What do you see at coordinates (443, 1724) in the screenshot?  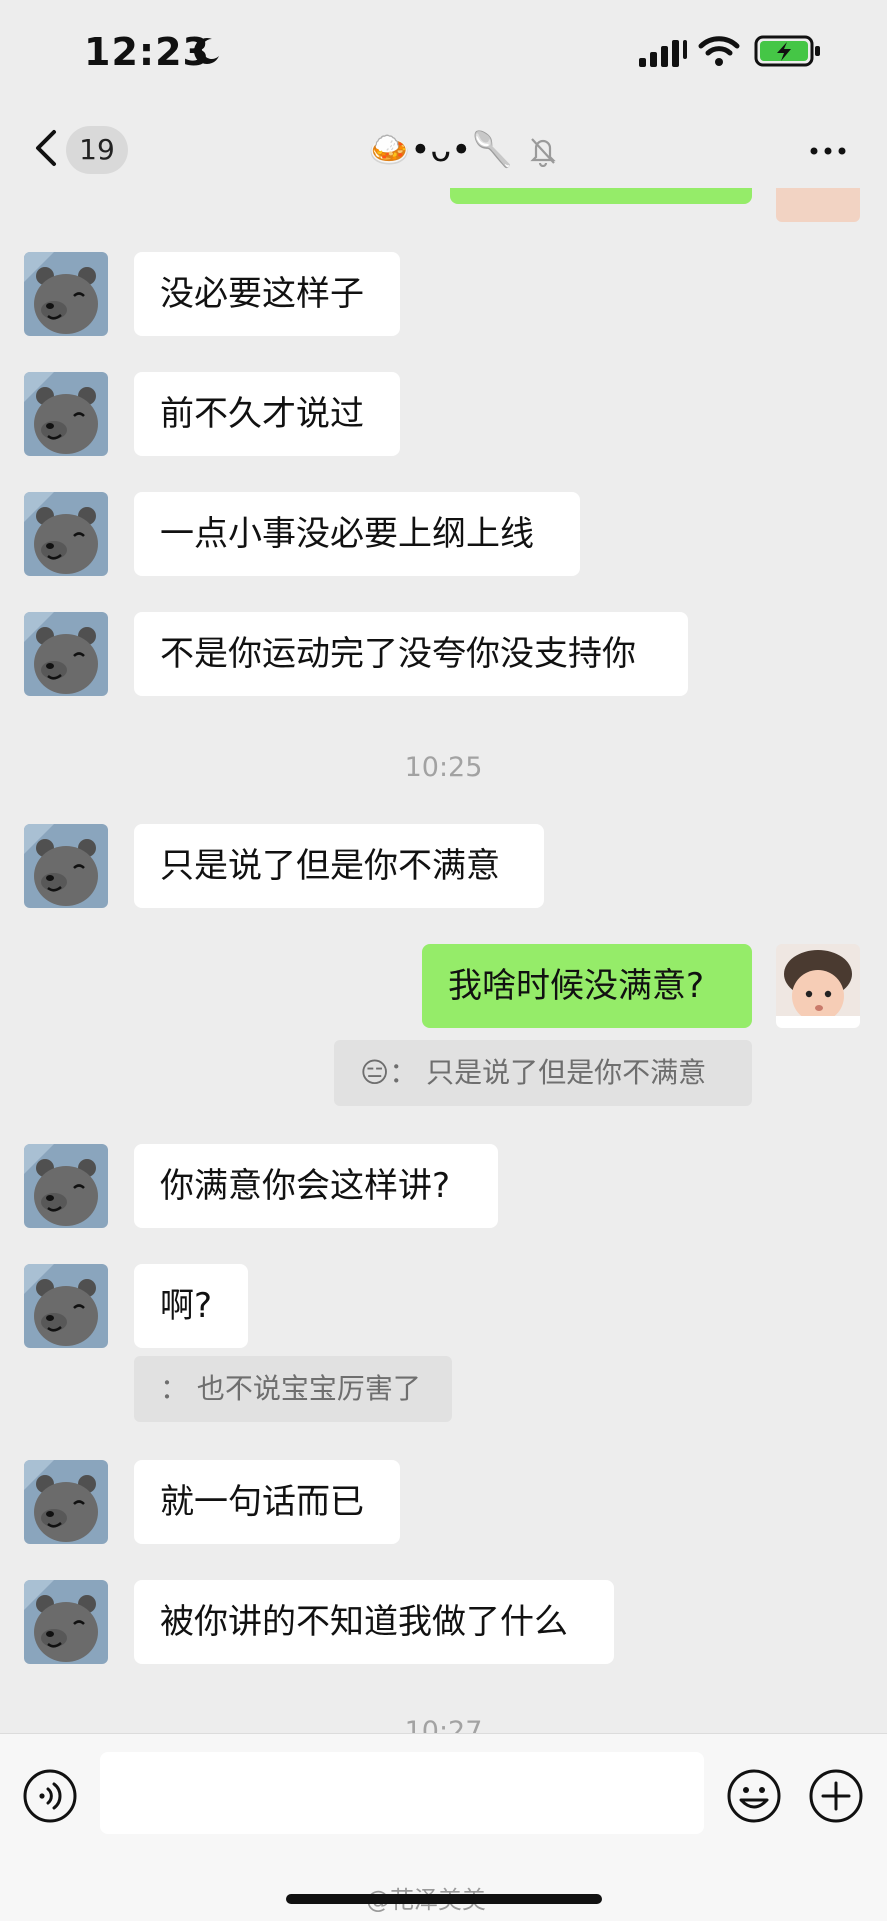 I see `timestamp: 10:27` at bounding box center [443, 1724].